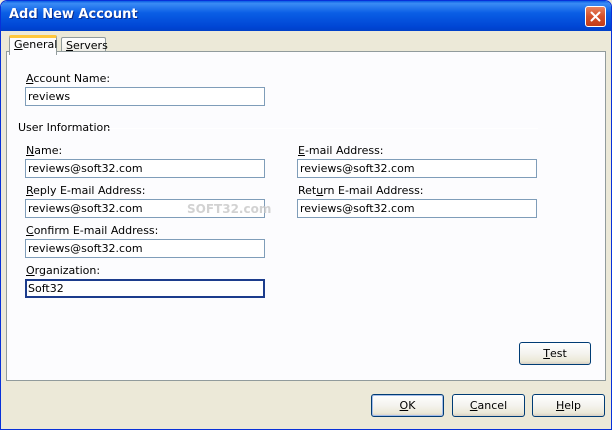 The image size is (612, 430). Describe the element at coordinates (488, 405) in the screenshot. I see `cancel-button: Cancel` at that location.